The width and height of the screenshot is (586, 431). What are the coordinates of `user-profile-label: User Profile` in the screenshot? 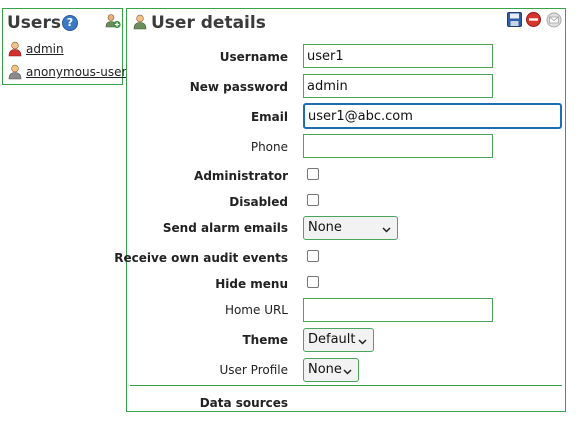 It's located at (253, 370).